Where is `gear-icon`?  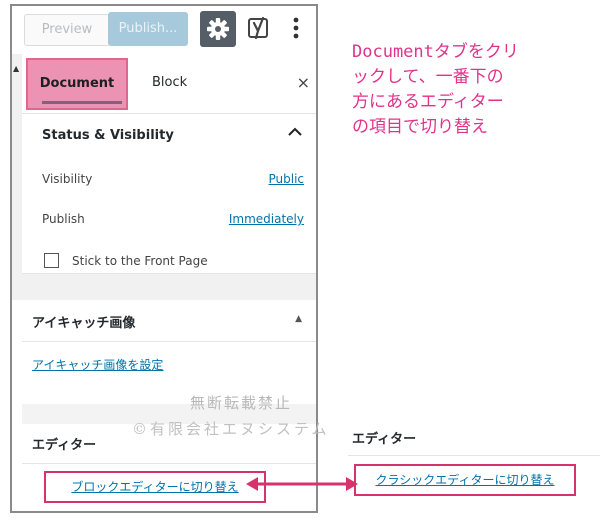 gear-icon is located at coordinates (218, 29).